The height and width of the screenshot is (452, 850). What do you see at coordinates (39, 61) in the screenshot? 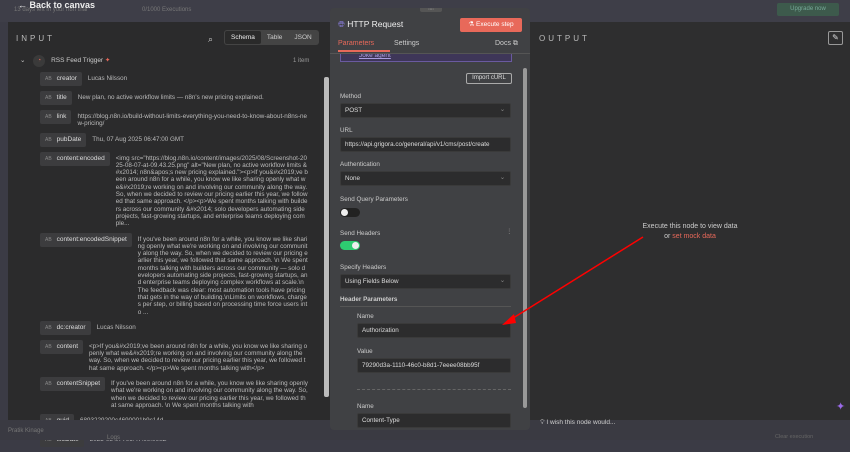
I see `rss-icon: ◔` at bounding box center [39, 61].